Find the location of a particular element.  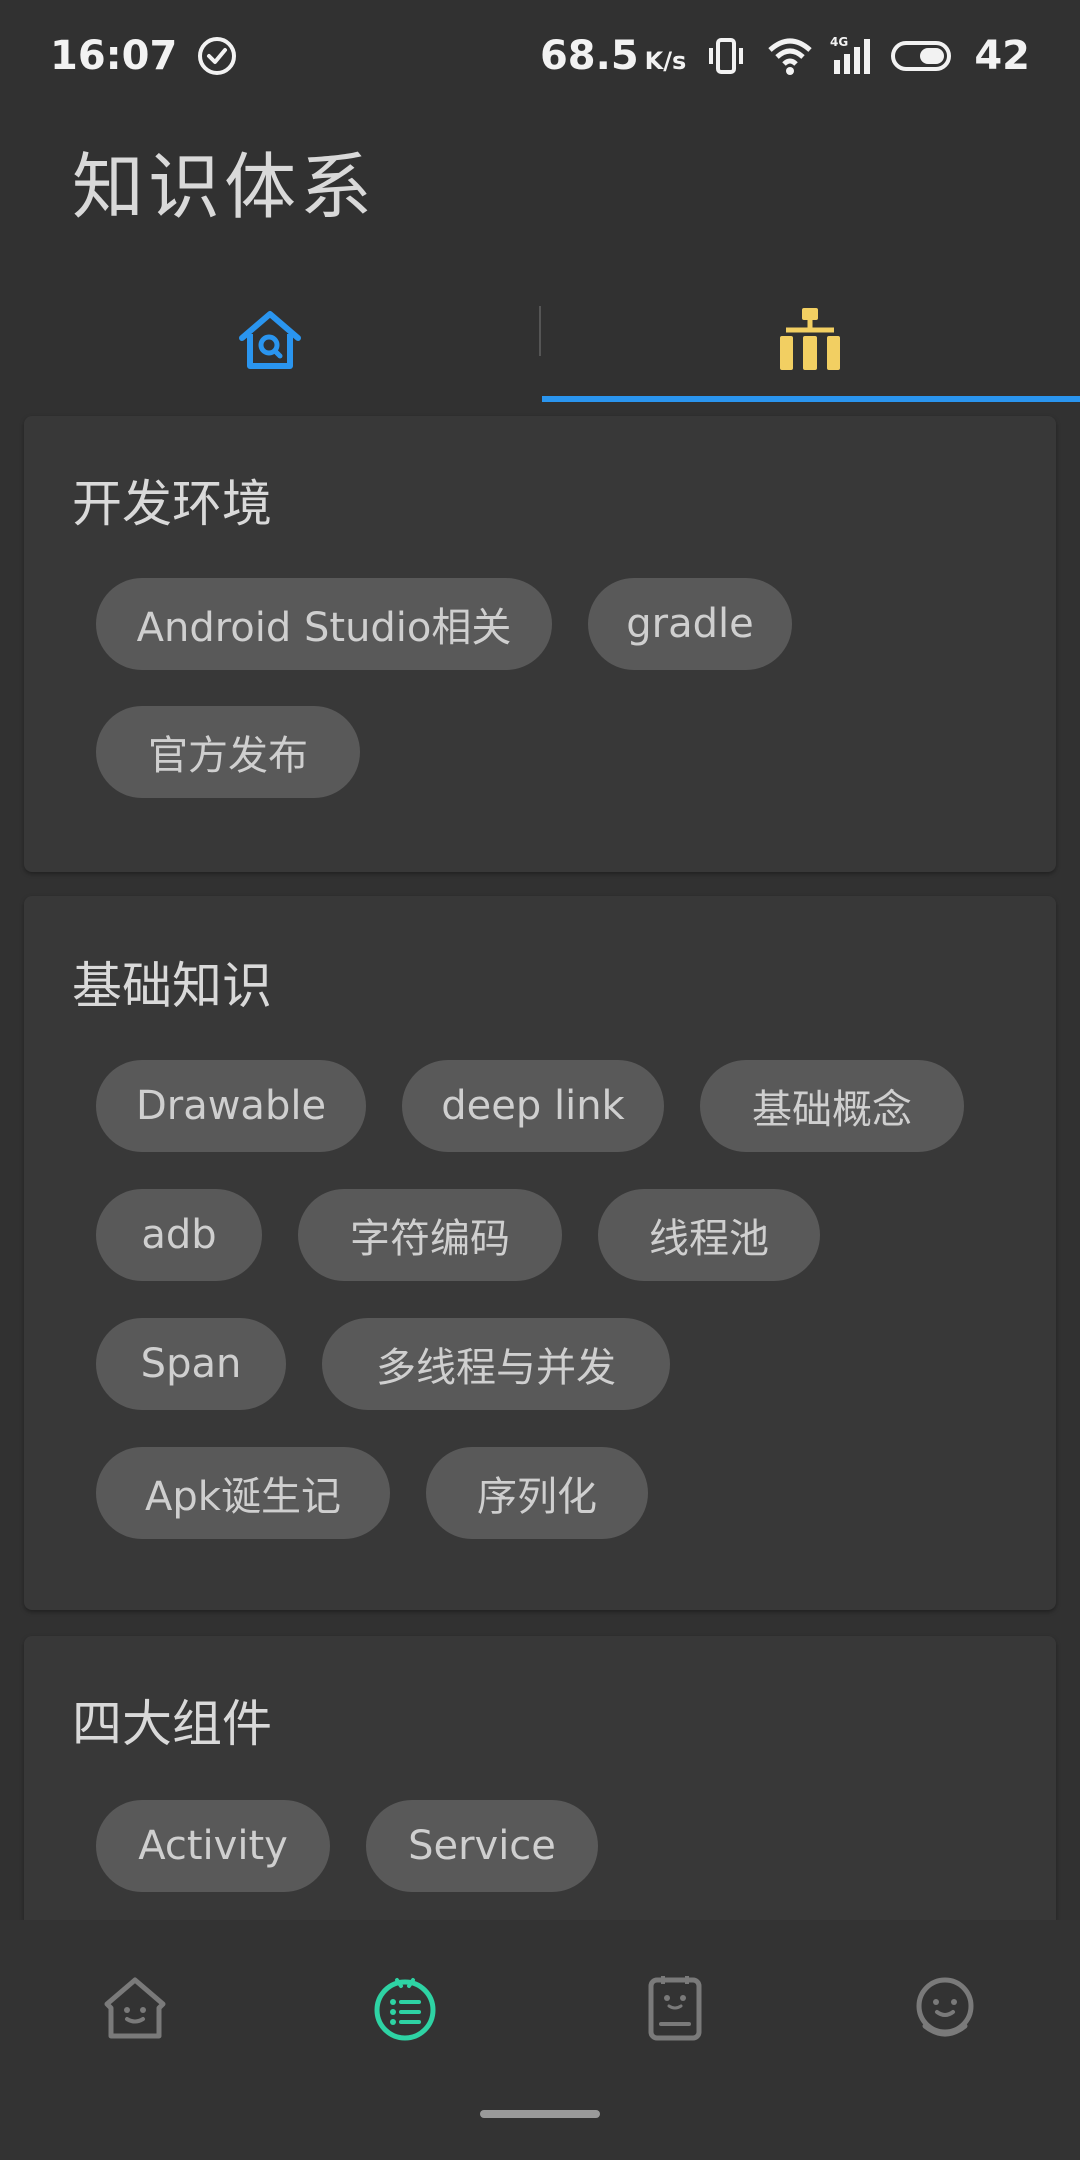

tab-home-search is located at coordinates (270, 342).